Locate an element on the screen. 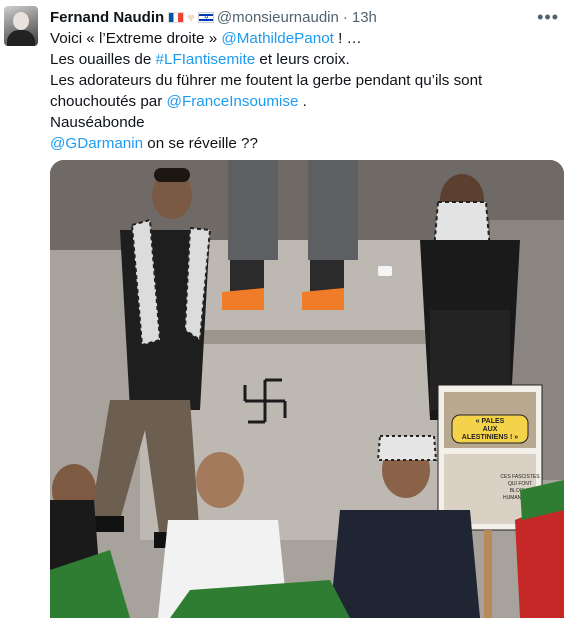  author-avatar is located at coordinates (21, 26).